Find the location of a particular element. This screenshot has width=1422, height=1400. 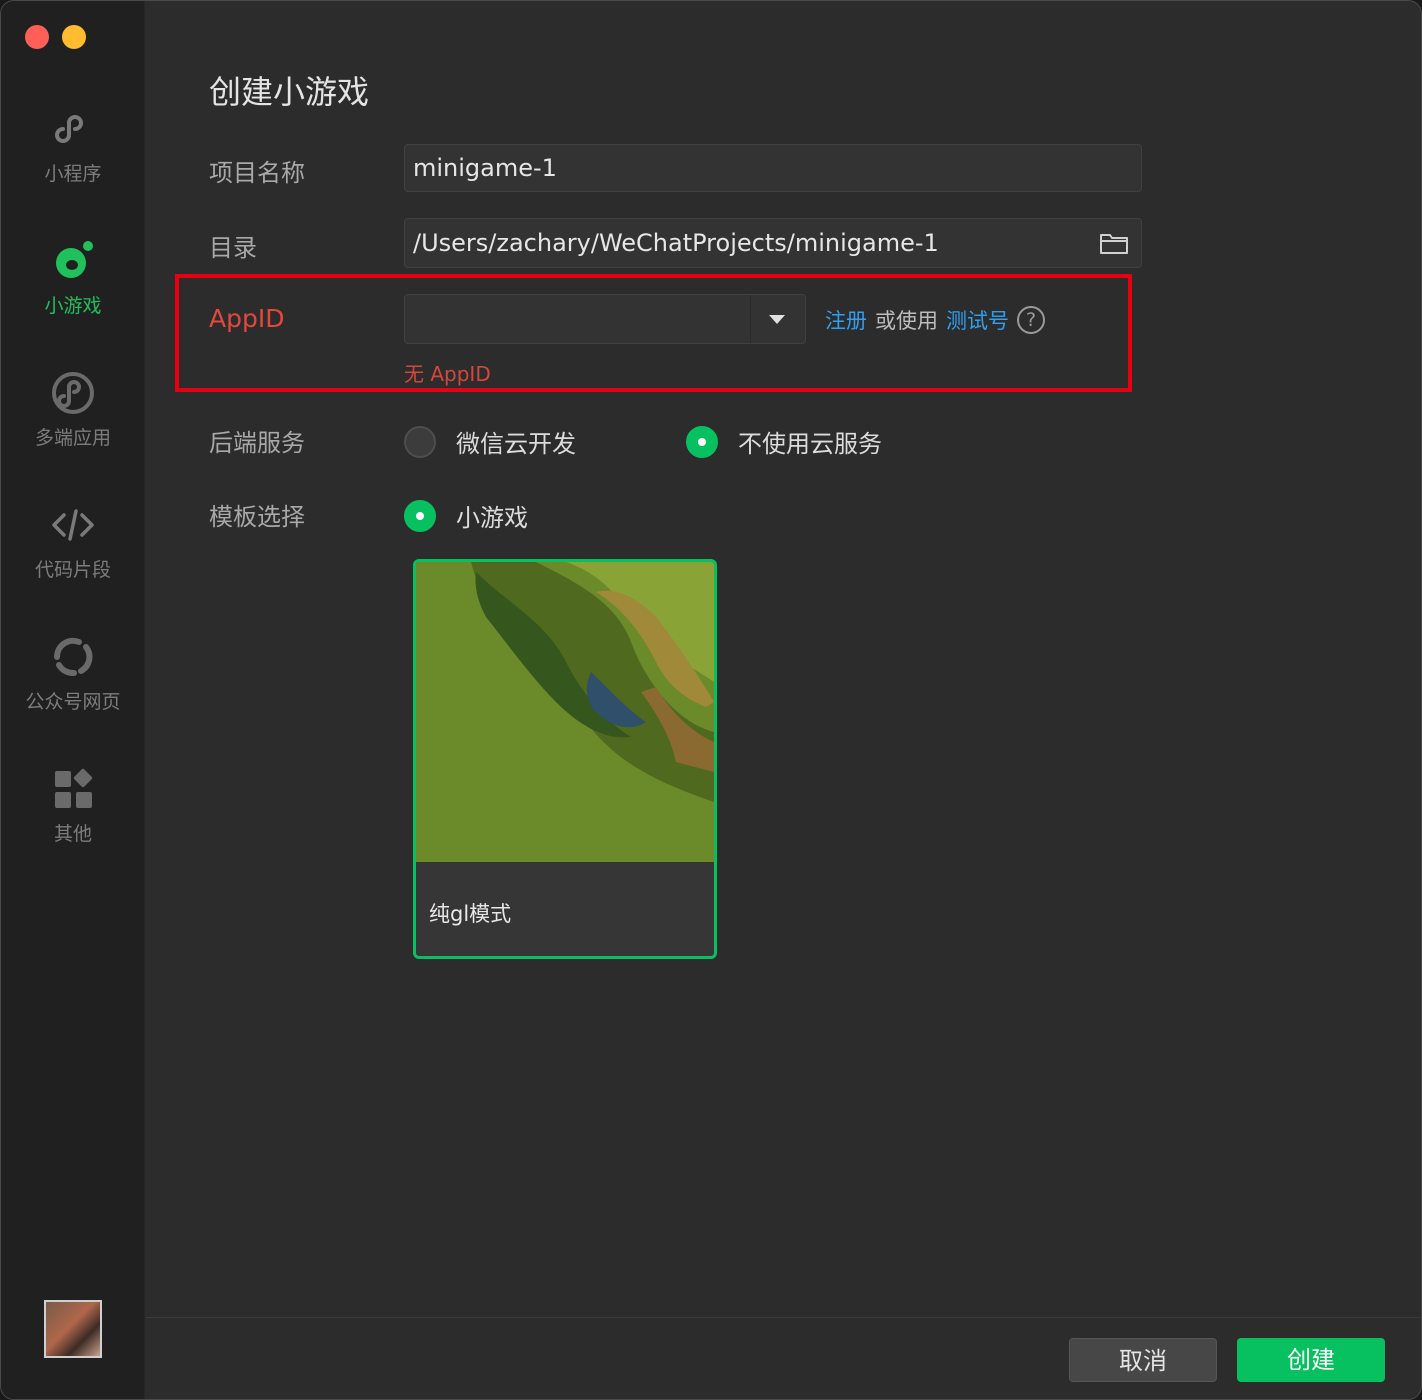

sidebar-item-label: 多端应用 is located at coordinates (72, 438).